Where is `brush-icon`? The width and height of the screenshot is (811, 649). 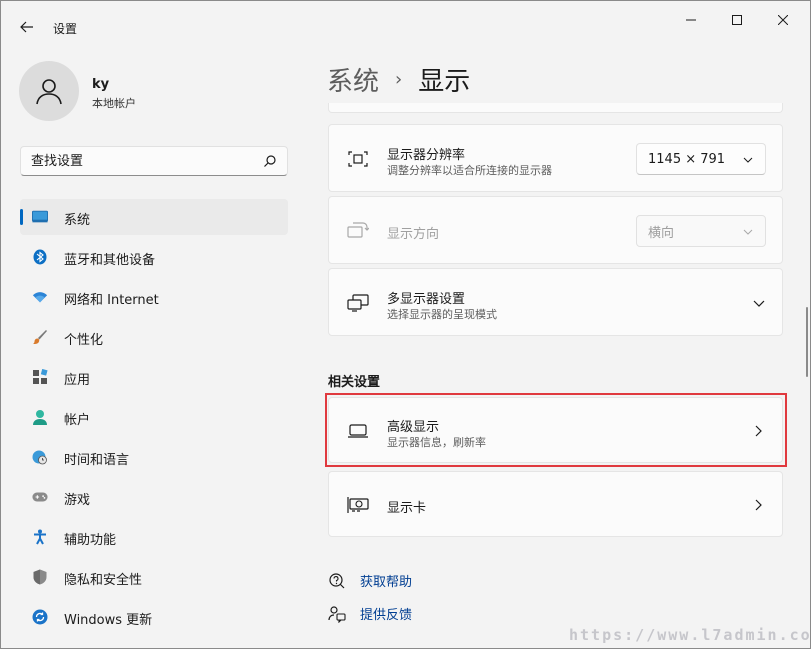 brush-icon is located at coordinates (40, 337).